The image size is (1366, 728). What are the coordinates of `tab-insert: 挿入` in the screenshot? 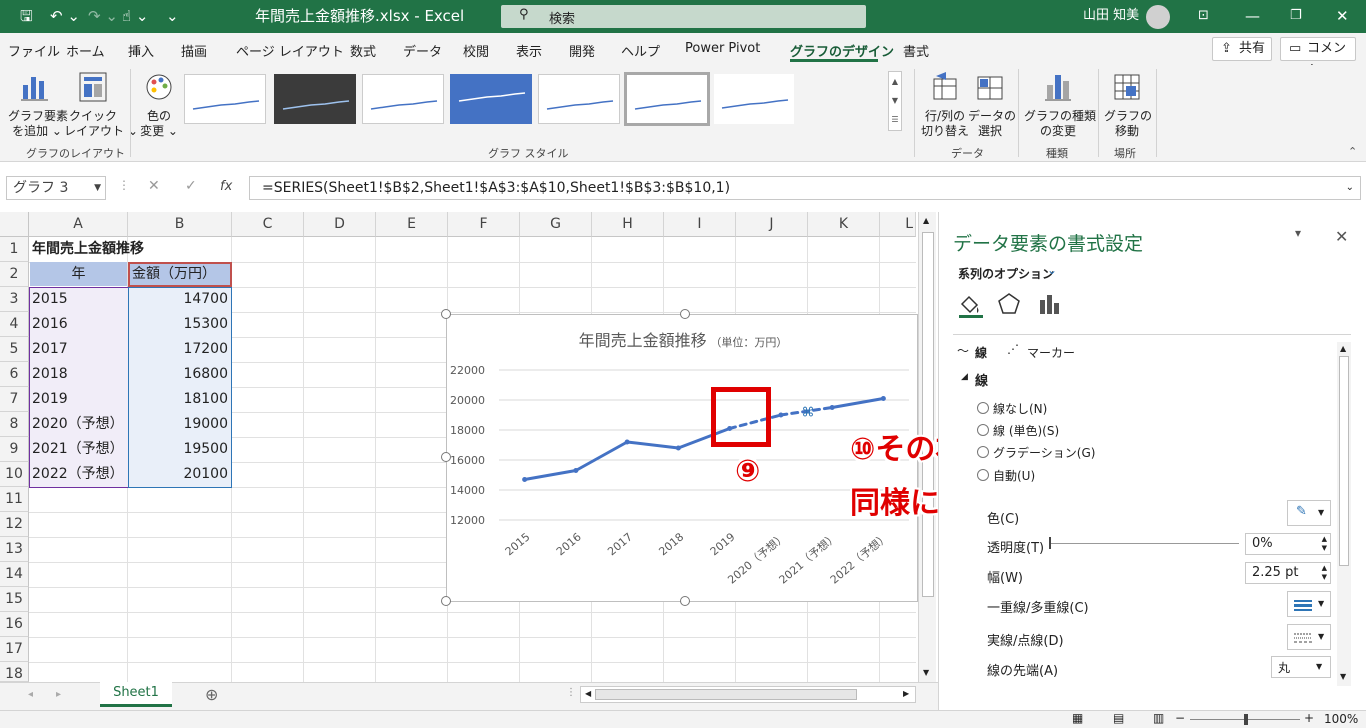 It's located at (141, 50).